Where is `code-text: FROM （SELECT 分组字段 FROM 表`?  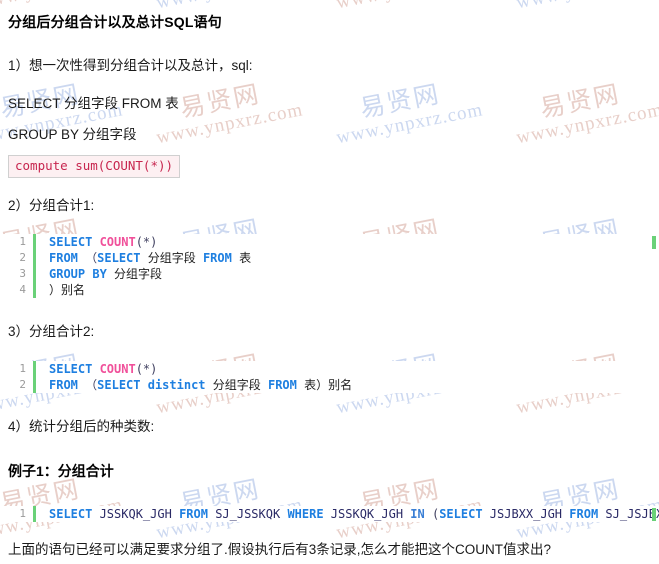
code-text: FROM （SELECT 分组字段 FROM 表 is located at coordinates (354, 258).